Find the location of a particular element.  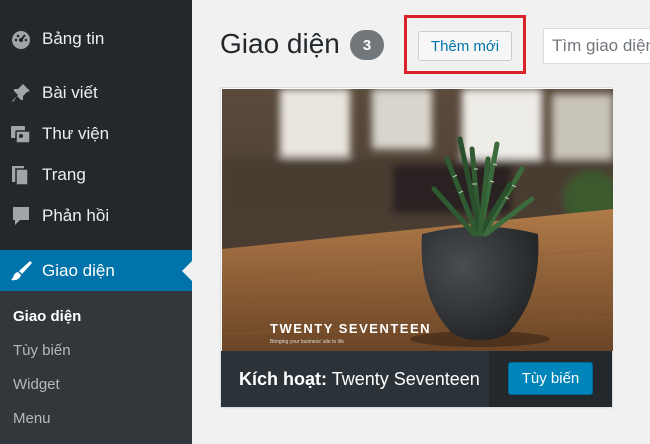

sidebar-item-appearance: Giao diện is located at coordinates (96, 271).